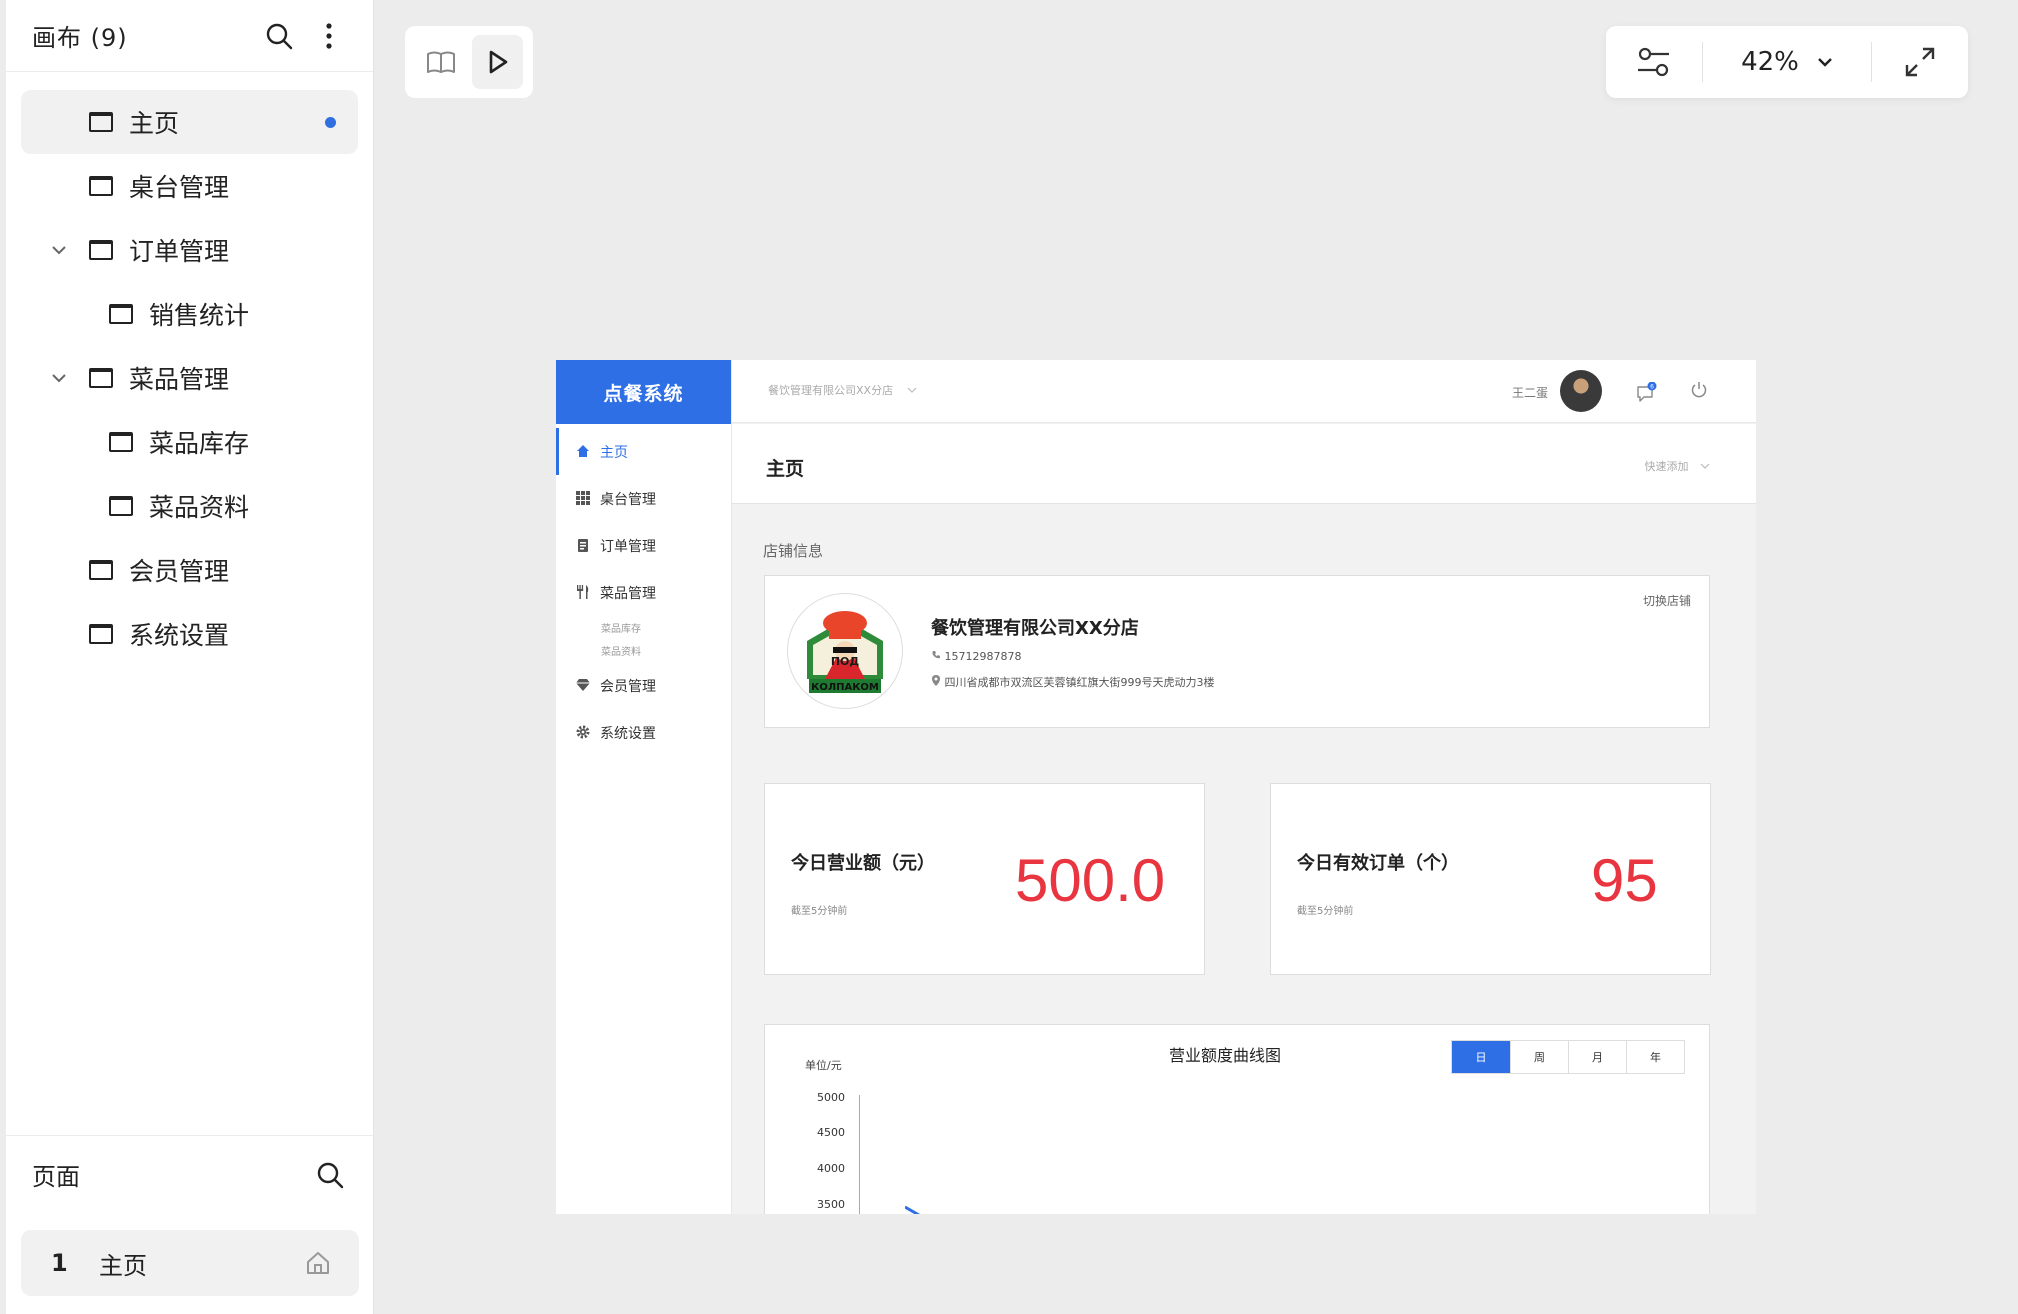  What do you see at coordinates (189, 36) in the screenshot?
I see `sidebar-header: 画布 (9)` at bounding box center [189, 36].